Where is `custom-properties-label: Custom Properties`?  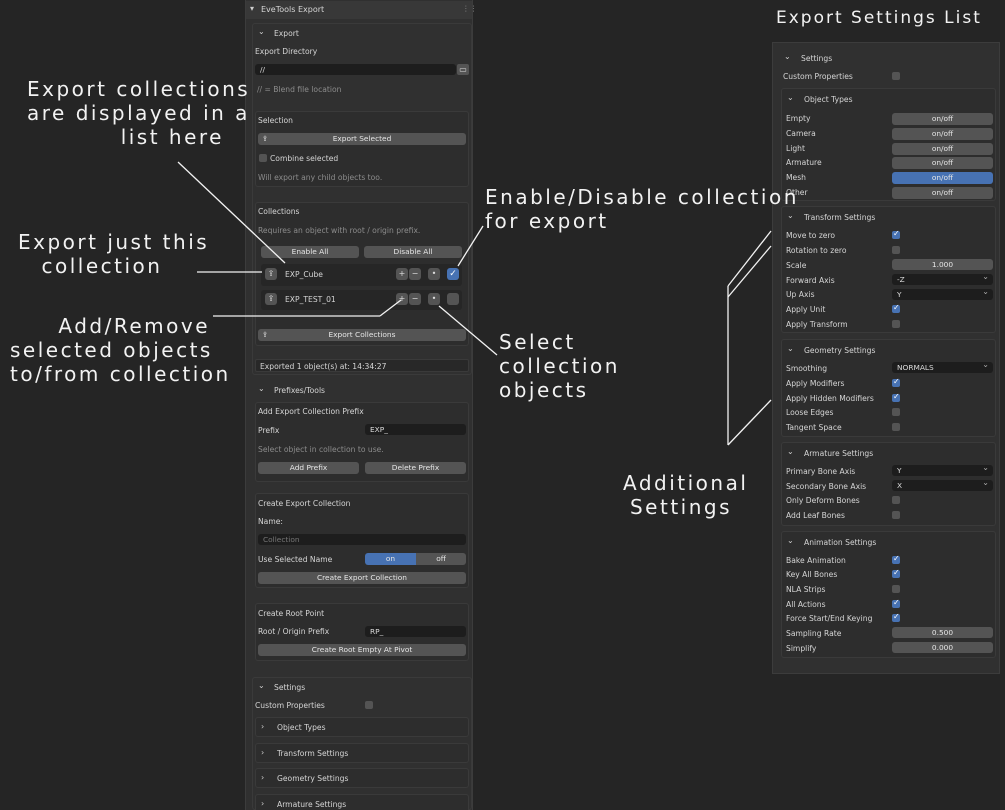 custom-properties-label: Custom Properties is located at coordinates (290, 705).